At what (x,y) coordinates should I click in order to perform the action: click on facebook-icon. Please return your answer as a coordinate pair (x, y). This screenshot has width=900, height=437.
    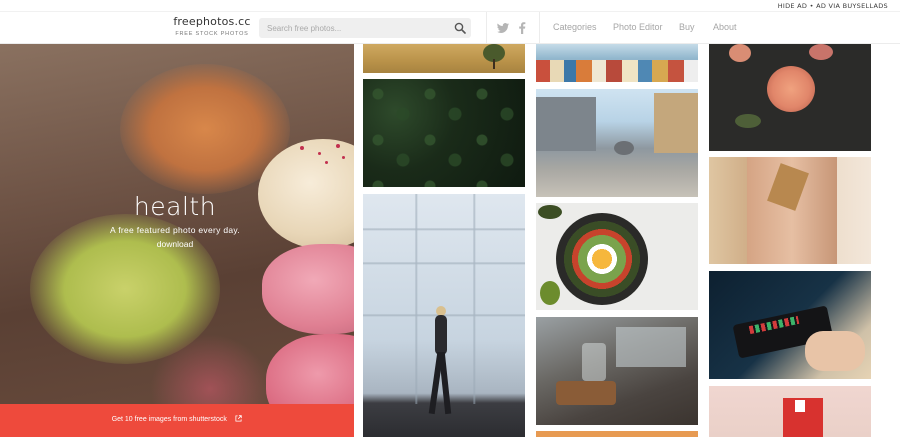
    Looking at the image, I should click on (522, 28).